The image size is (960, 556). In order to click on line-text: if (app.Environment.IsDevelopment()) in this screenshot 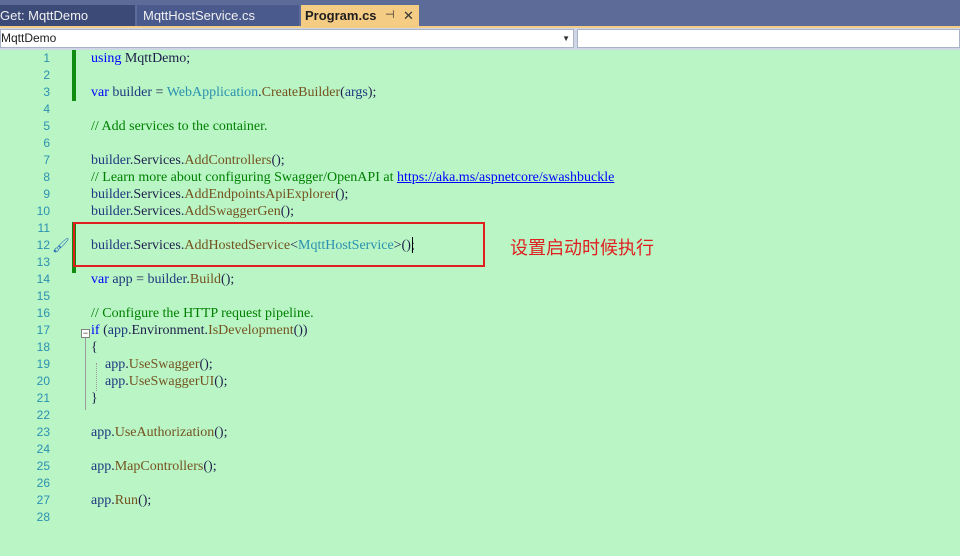, I will do `click(199, 330)`.